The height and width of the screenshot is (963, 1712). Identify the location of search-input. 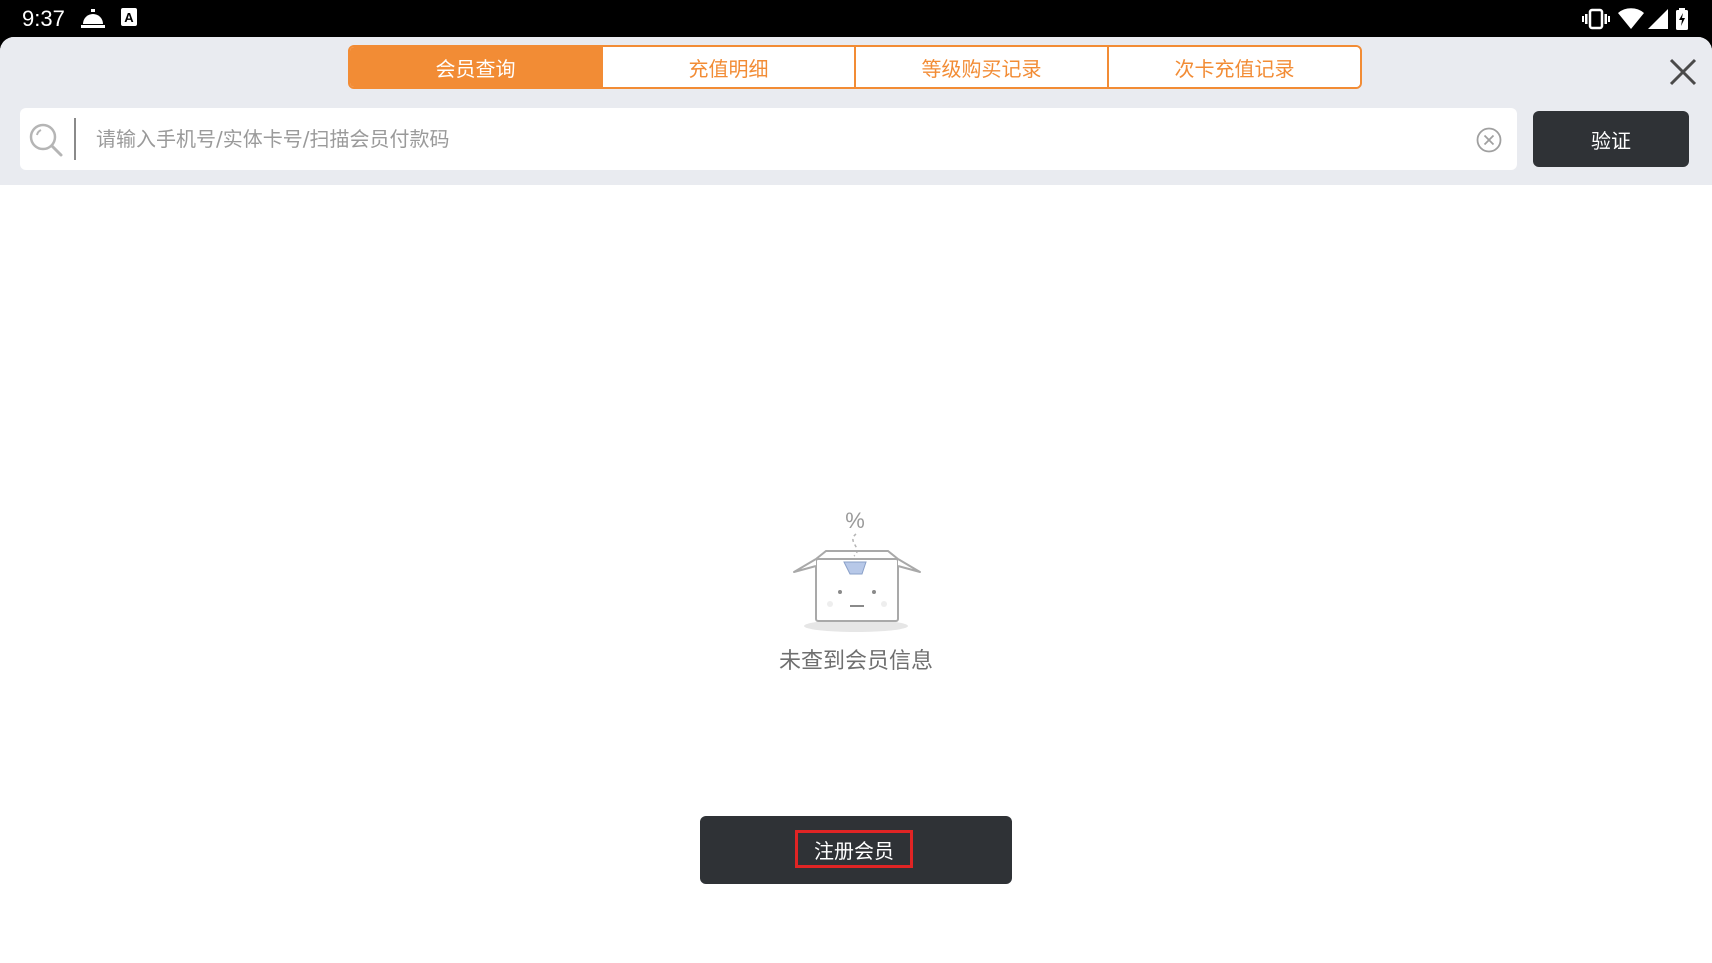
(764, 139).